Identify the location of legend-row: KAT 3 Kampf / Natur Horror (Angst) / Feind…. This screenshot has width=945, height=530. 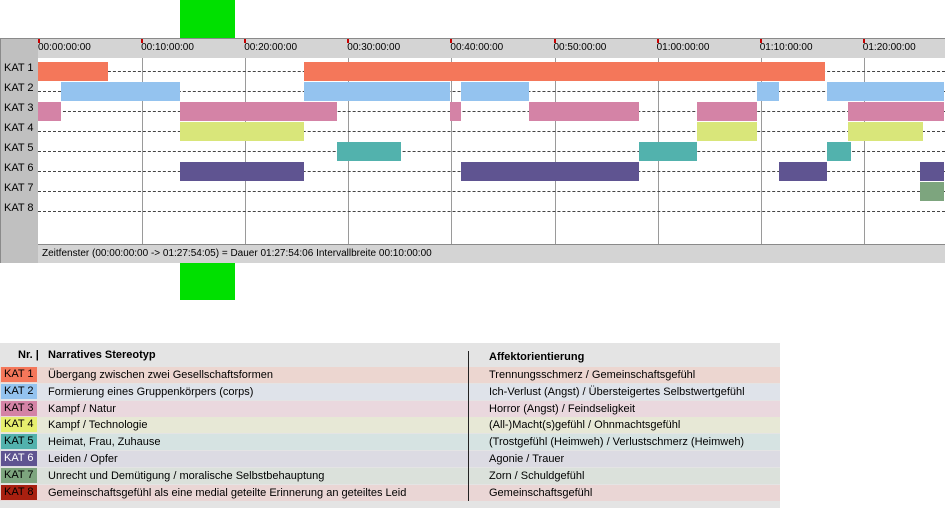
(390, 408).